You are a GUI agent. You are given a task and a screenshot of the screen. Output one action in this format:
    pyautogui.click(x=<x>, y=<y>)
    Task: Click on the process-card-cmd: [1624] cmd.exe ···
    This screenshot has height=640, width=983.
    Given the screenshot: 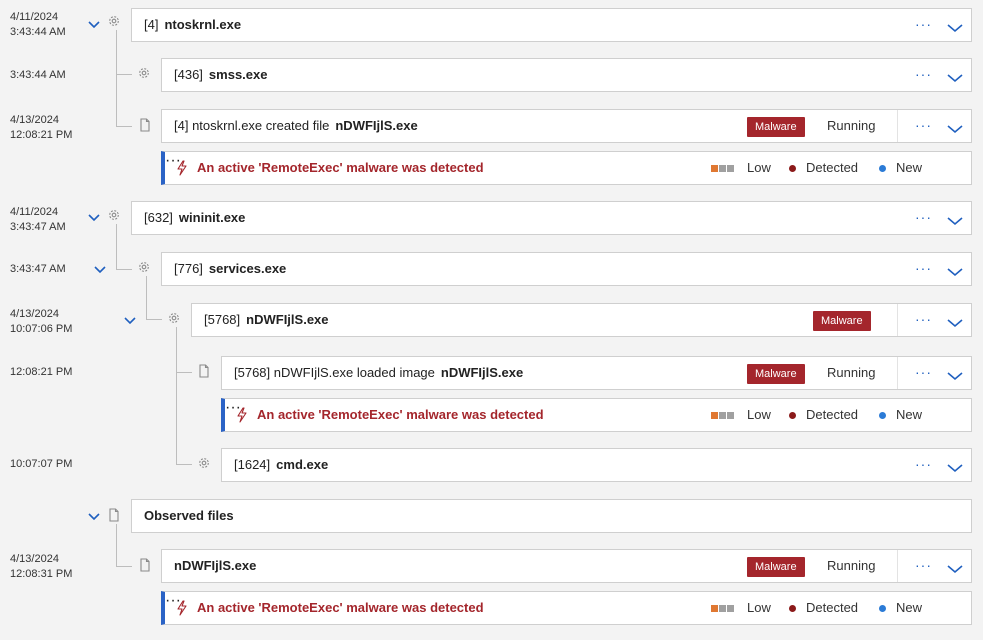 What is the action you would take?
    pyautogui.click(x=596, y=465)
    